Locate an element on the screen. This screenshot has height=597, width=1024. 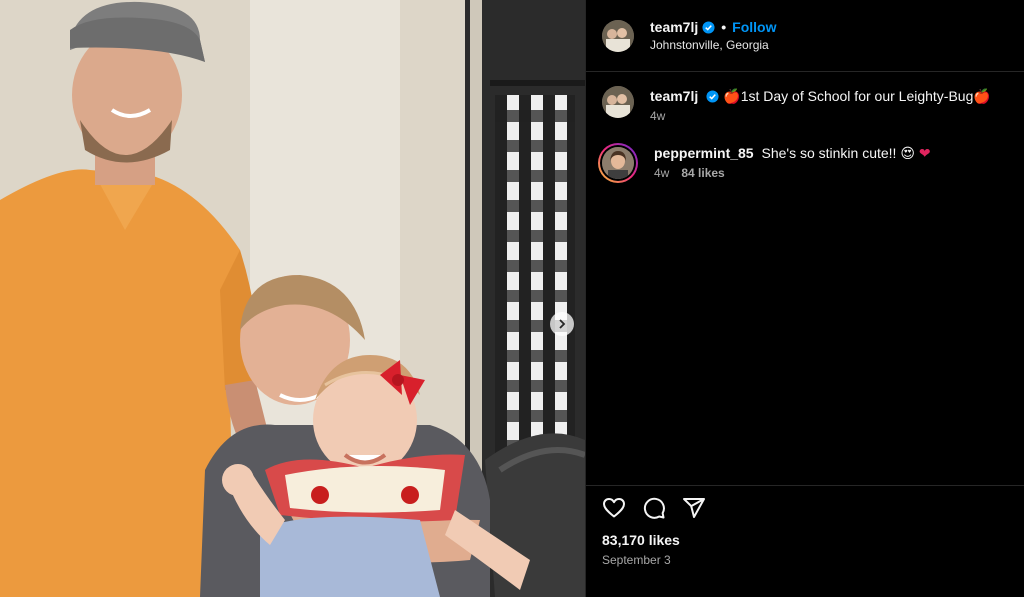
chevron-right-icon is located at coordinates (562, 324).